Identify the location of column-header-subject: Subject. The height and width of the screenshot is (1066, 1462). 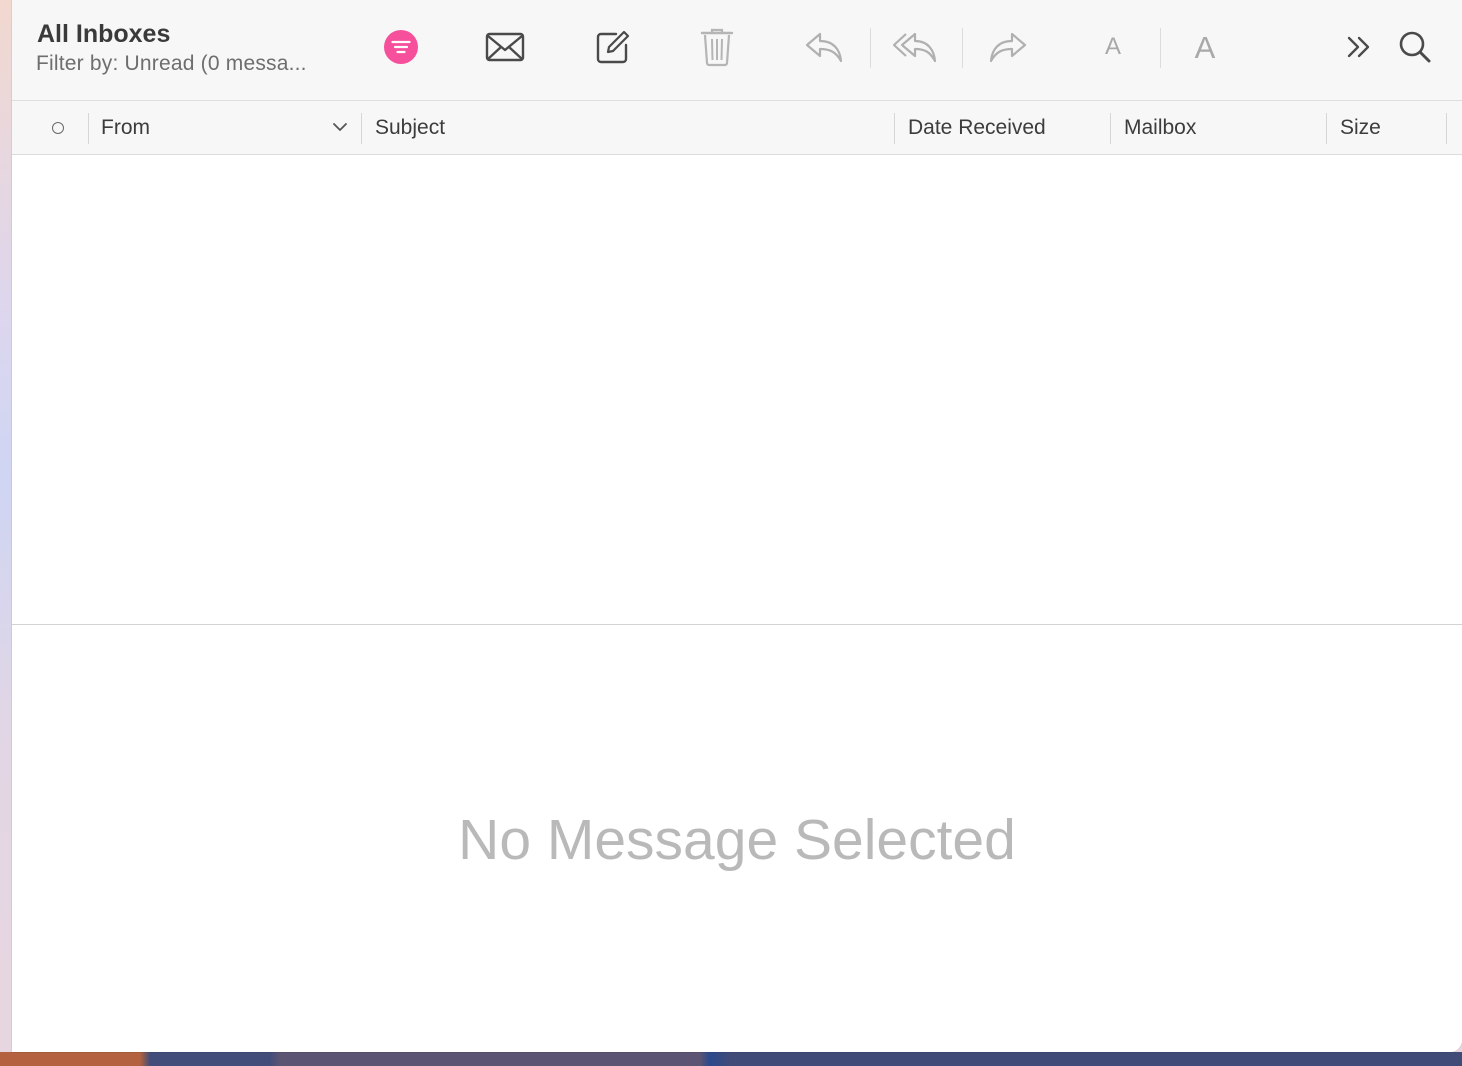
(635, 127).